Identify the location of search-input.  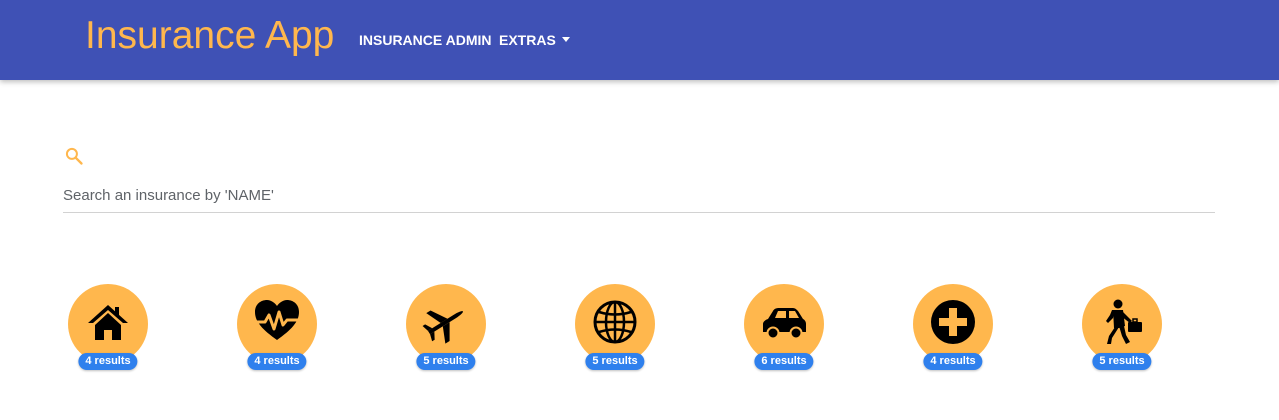
(639, 195).